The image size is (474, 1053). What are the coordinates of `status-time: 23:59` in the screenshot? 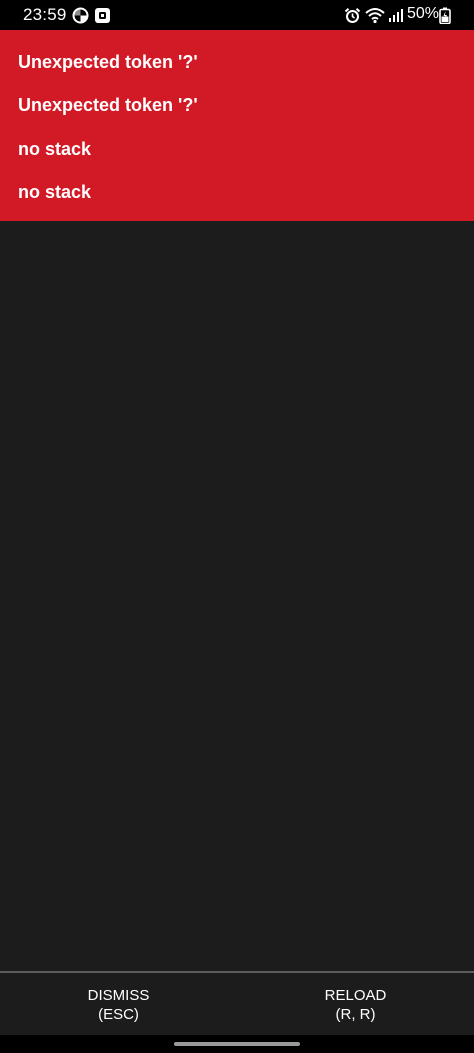 It's located at (45, 14).